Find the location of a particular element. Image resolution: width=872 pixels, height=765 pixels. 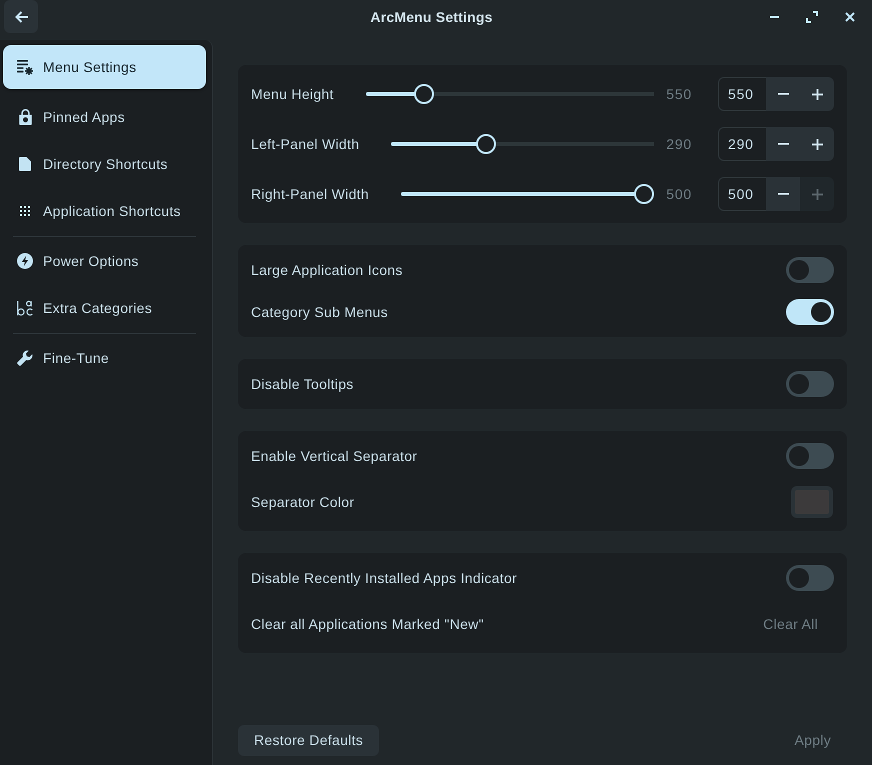

document-icon is located at coordinates (25, 164).